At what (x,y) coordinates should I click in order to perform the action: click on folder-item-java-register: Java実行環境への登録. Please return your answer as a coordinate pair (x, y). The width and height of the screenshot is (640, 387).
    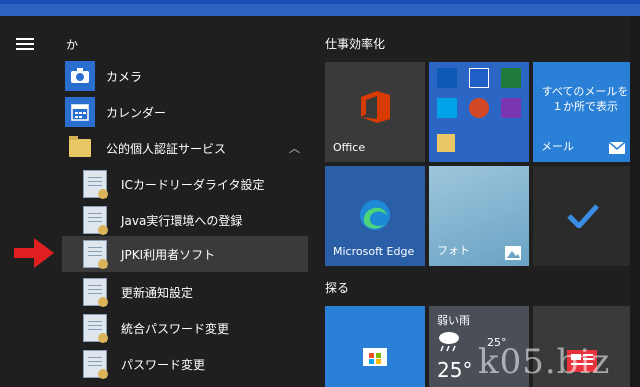
    Looking at the image, I should click on (185, 220).